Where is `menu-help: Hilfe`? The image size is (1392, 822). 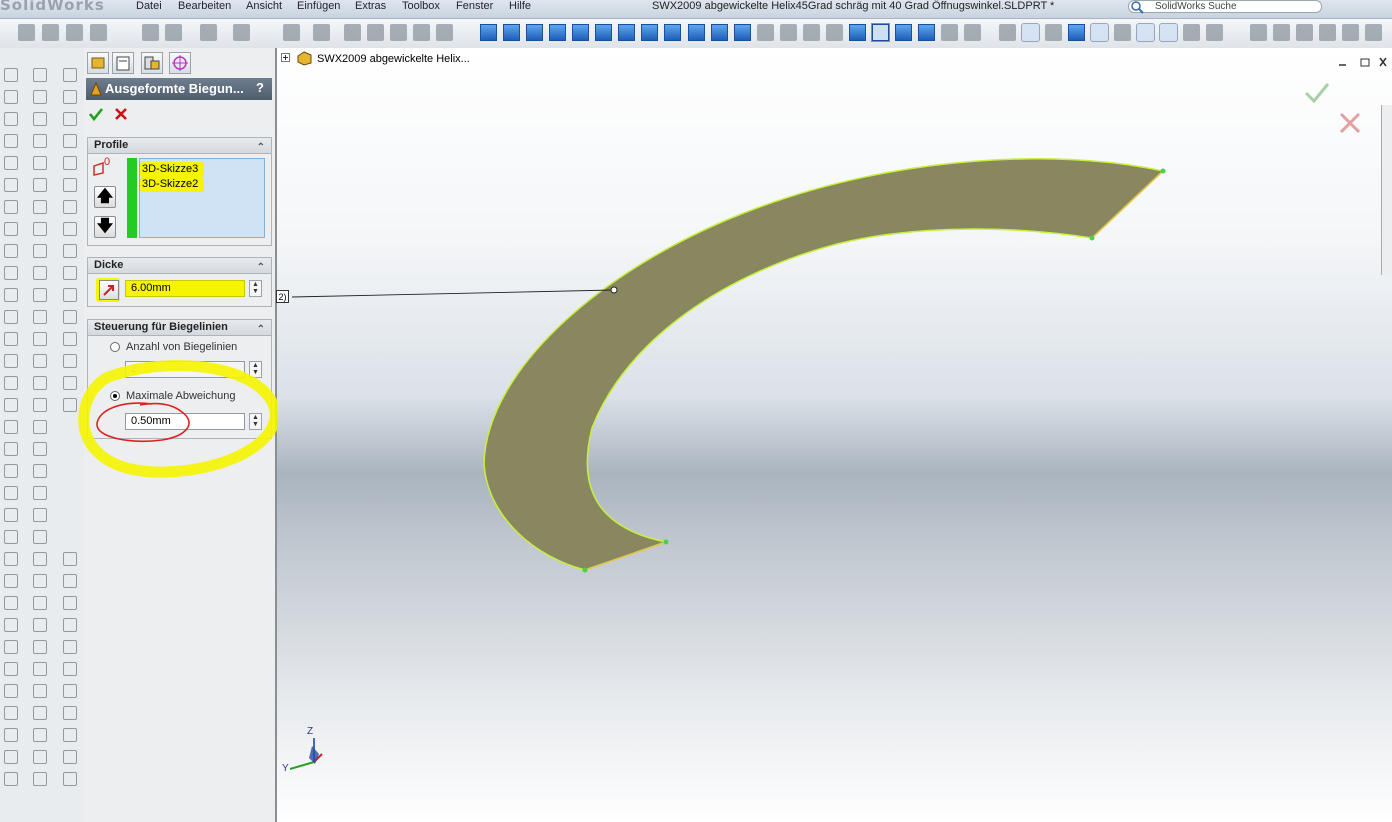 menu-help: Hilfe is located at coordinates (520, 6).